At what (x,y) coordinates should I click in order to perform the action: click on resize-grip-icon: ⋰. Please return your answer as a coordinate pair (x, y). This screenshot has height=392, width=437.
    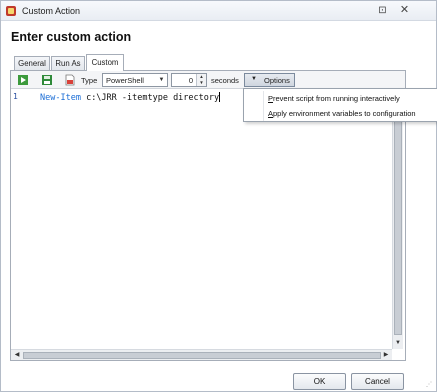
    Looking at the image, I should click on (430, 385).